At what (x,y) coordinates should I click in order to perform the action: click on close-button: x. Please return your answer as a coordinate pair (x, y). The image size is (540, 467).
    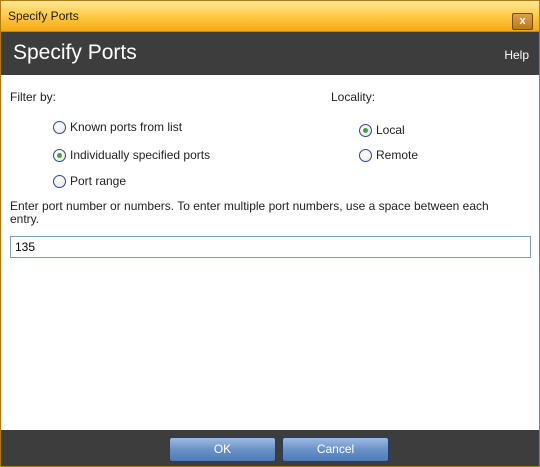
    Looking at the image, I should click on (522, 21).